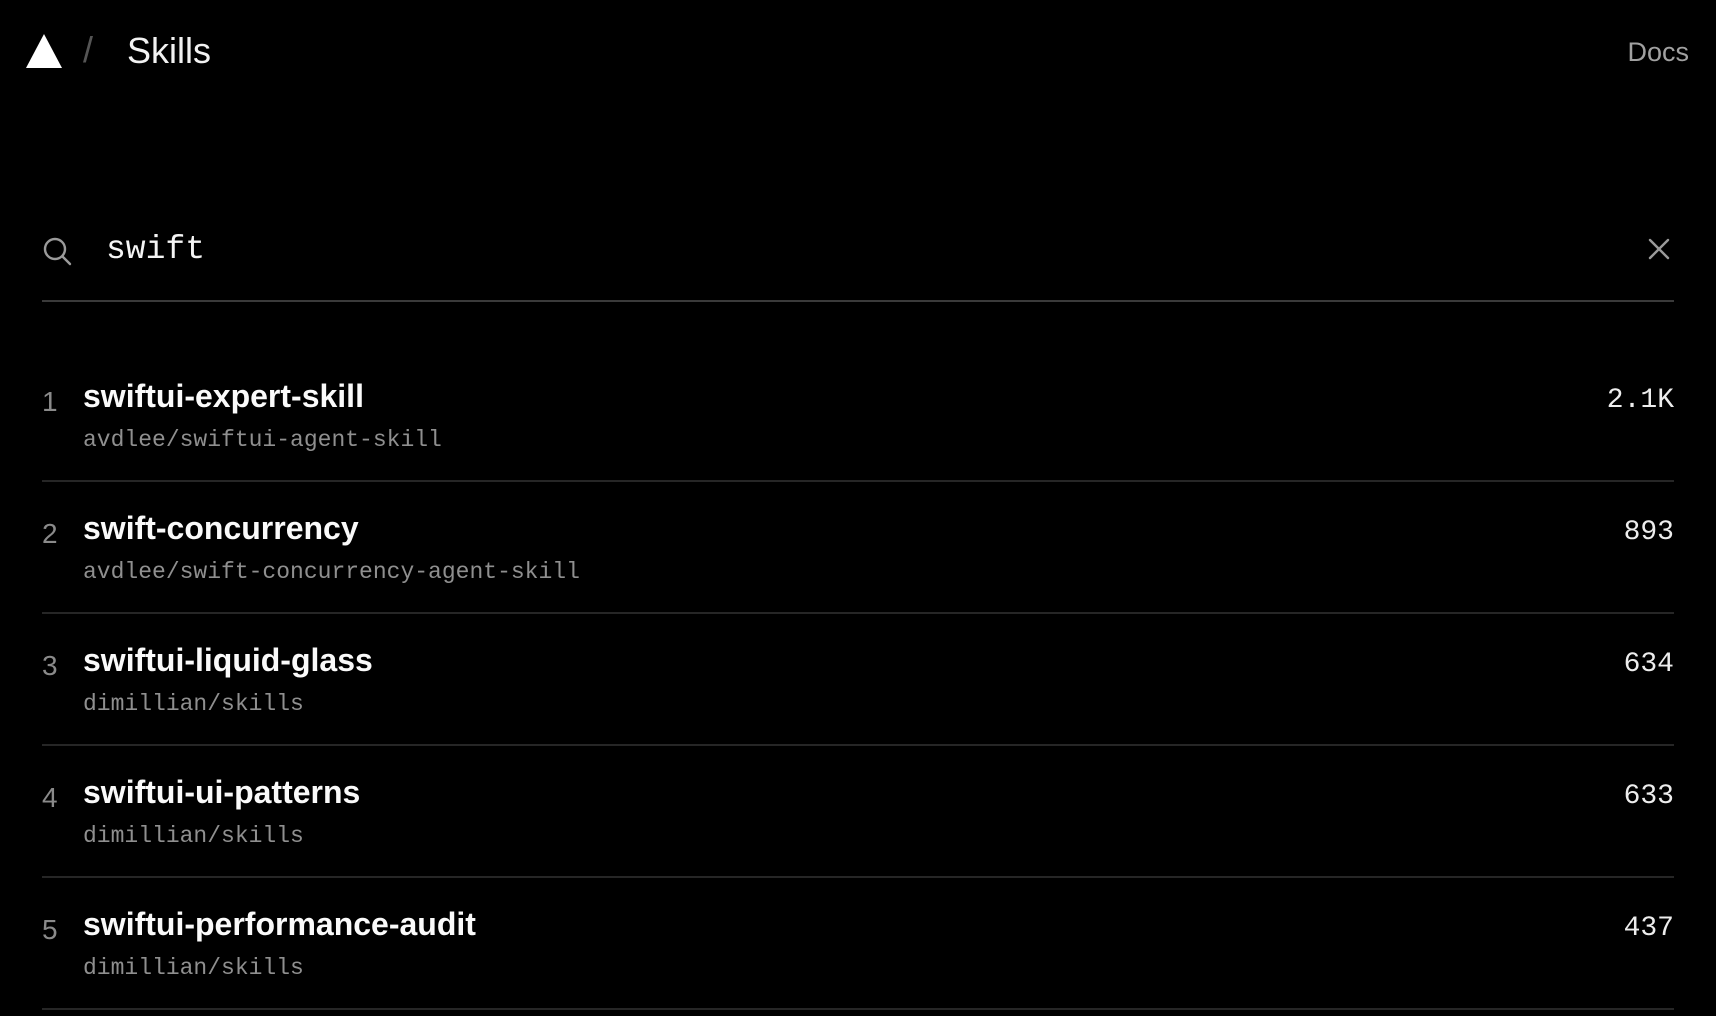 The image size is (1716, 1016). Describe the element at coordinates (221, 528) in the screenshot. I see `skill-name: swift-concurrency` at that location.